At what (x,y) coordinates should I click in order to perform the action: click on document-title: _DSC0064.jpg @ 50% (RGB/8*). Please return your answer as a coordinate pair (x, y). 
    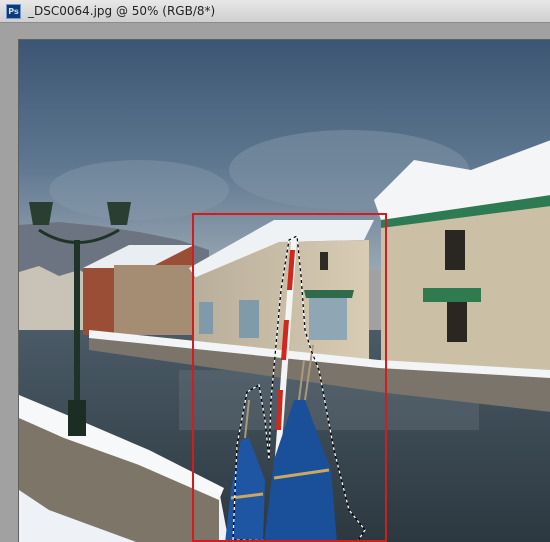
    Looking at the image, I should click on (122, 11).